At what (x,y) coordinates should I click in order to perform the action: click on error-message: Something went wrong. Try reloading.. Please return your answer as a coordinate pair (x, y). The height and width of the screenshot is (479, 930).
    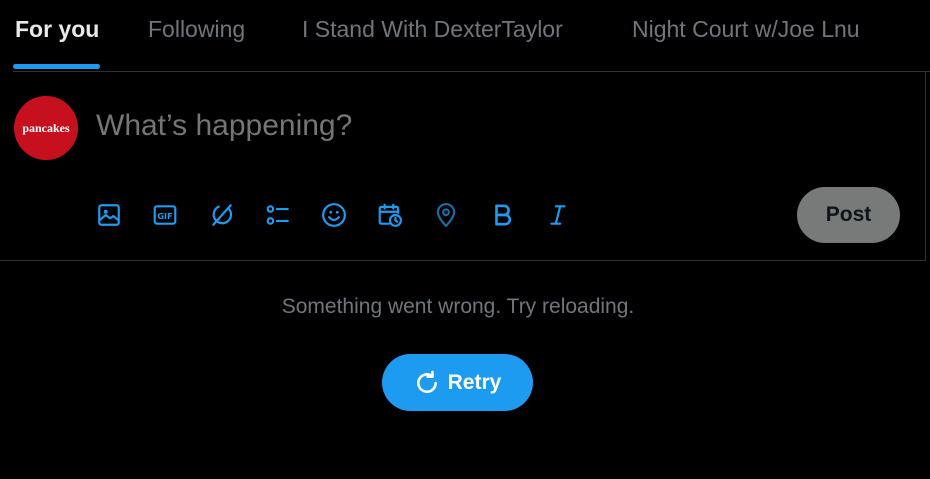
    Looking at the image, I should click on (458, 306).